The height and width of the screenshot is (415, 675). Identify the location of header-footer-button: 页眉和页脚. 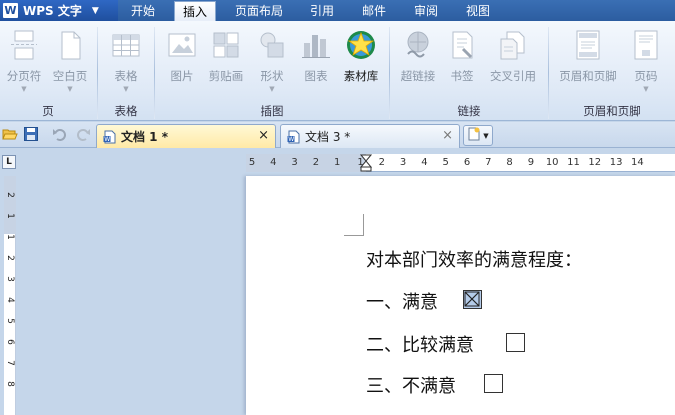
(588, 62).